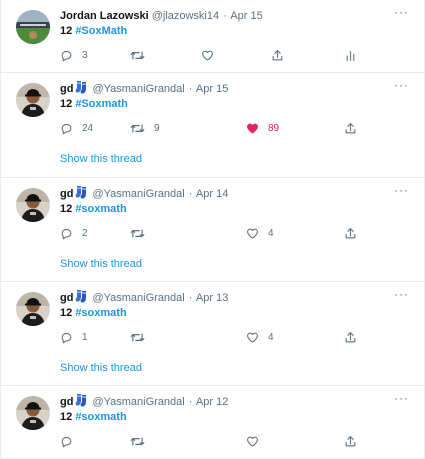 The width and height of the screenshot is (425, 459). I want to click on like-button: 89, so click(262, 128).